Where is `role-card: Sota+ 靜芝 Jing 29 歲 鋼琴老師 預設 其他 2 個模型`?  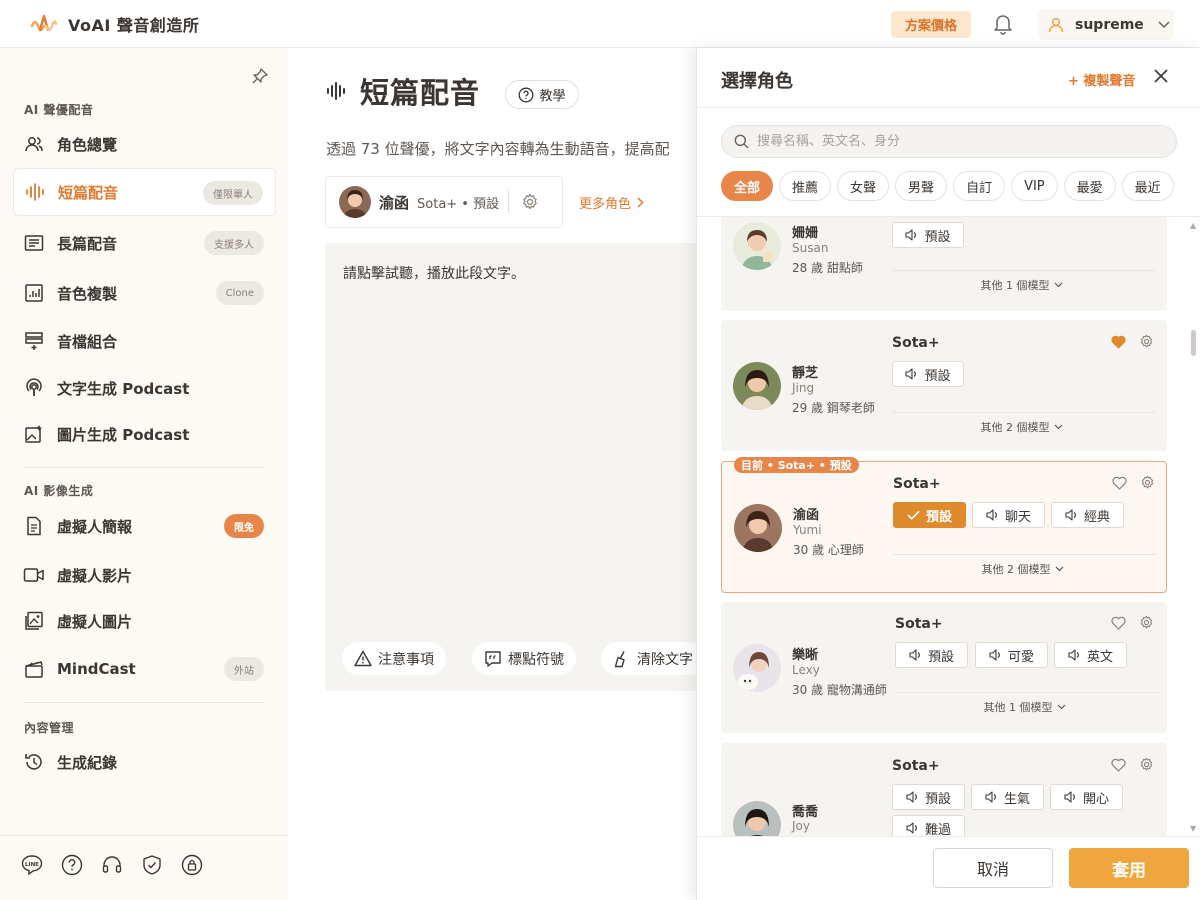
role-card: Sota+ 靜芝 Jing 29 歲 鋼琴老師 預設 其他 2 個模型 is located at coordinates (944, 385).